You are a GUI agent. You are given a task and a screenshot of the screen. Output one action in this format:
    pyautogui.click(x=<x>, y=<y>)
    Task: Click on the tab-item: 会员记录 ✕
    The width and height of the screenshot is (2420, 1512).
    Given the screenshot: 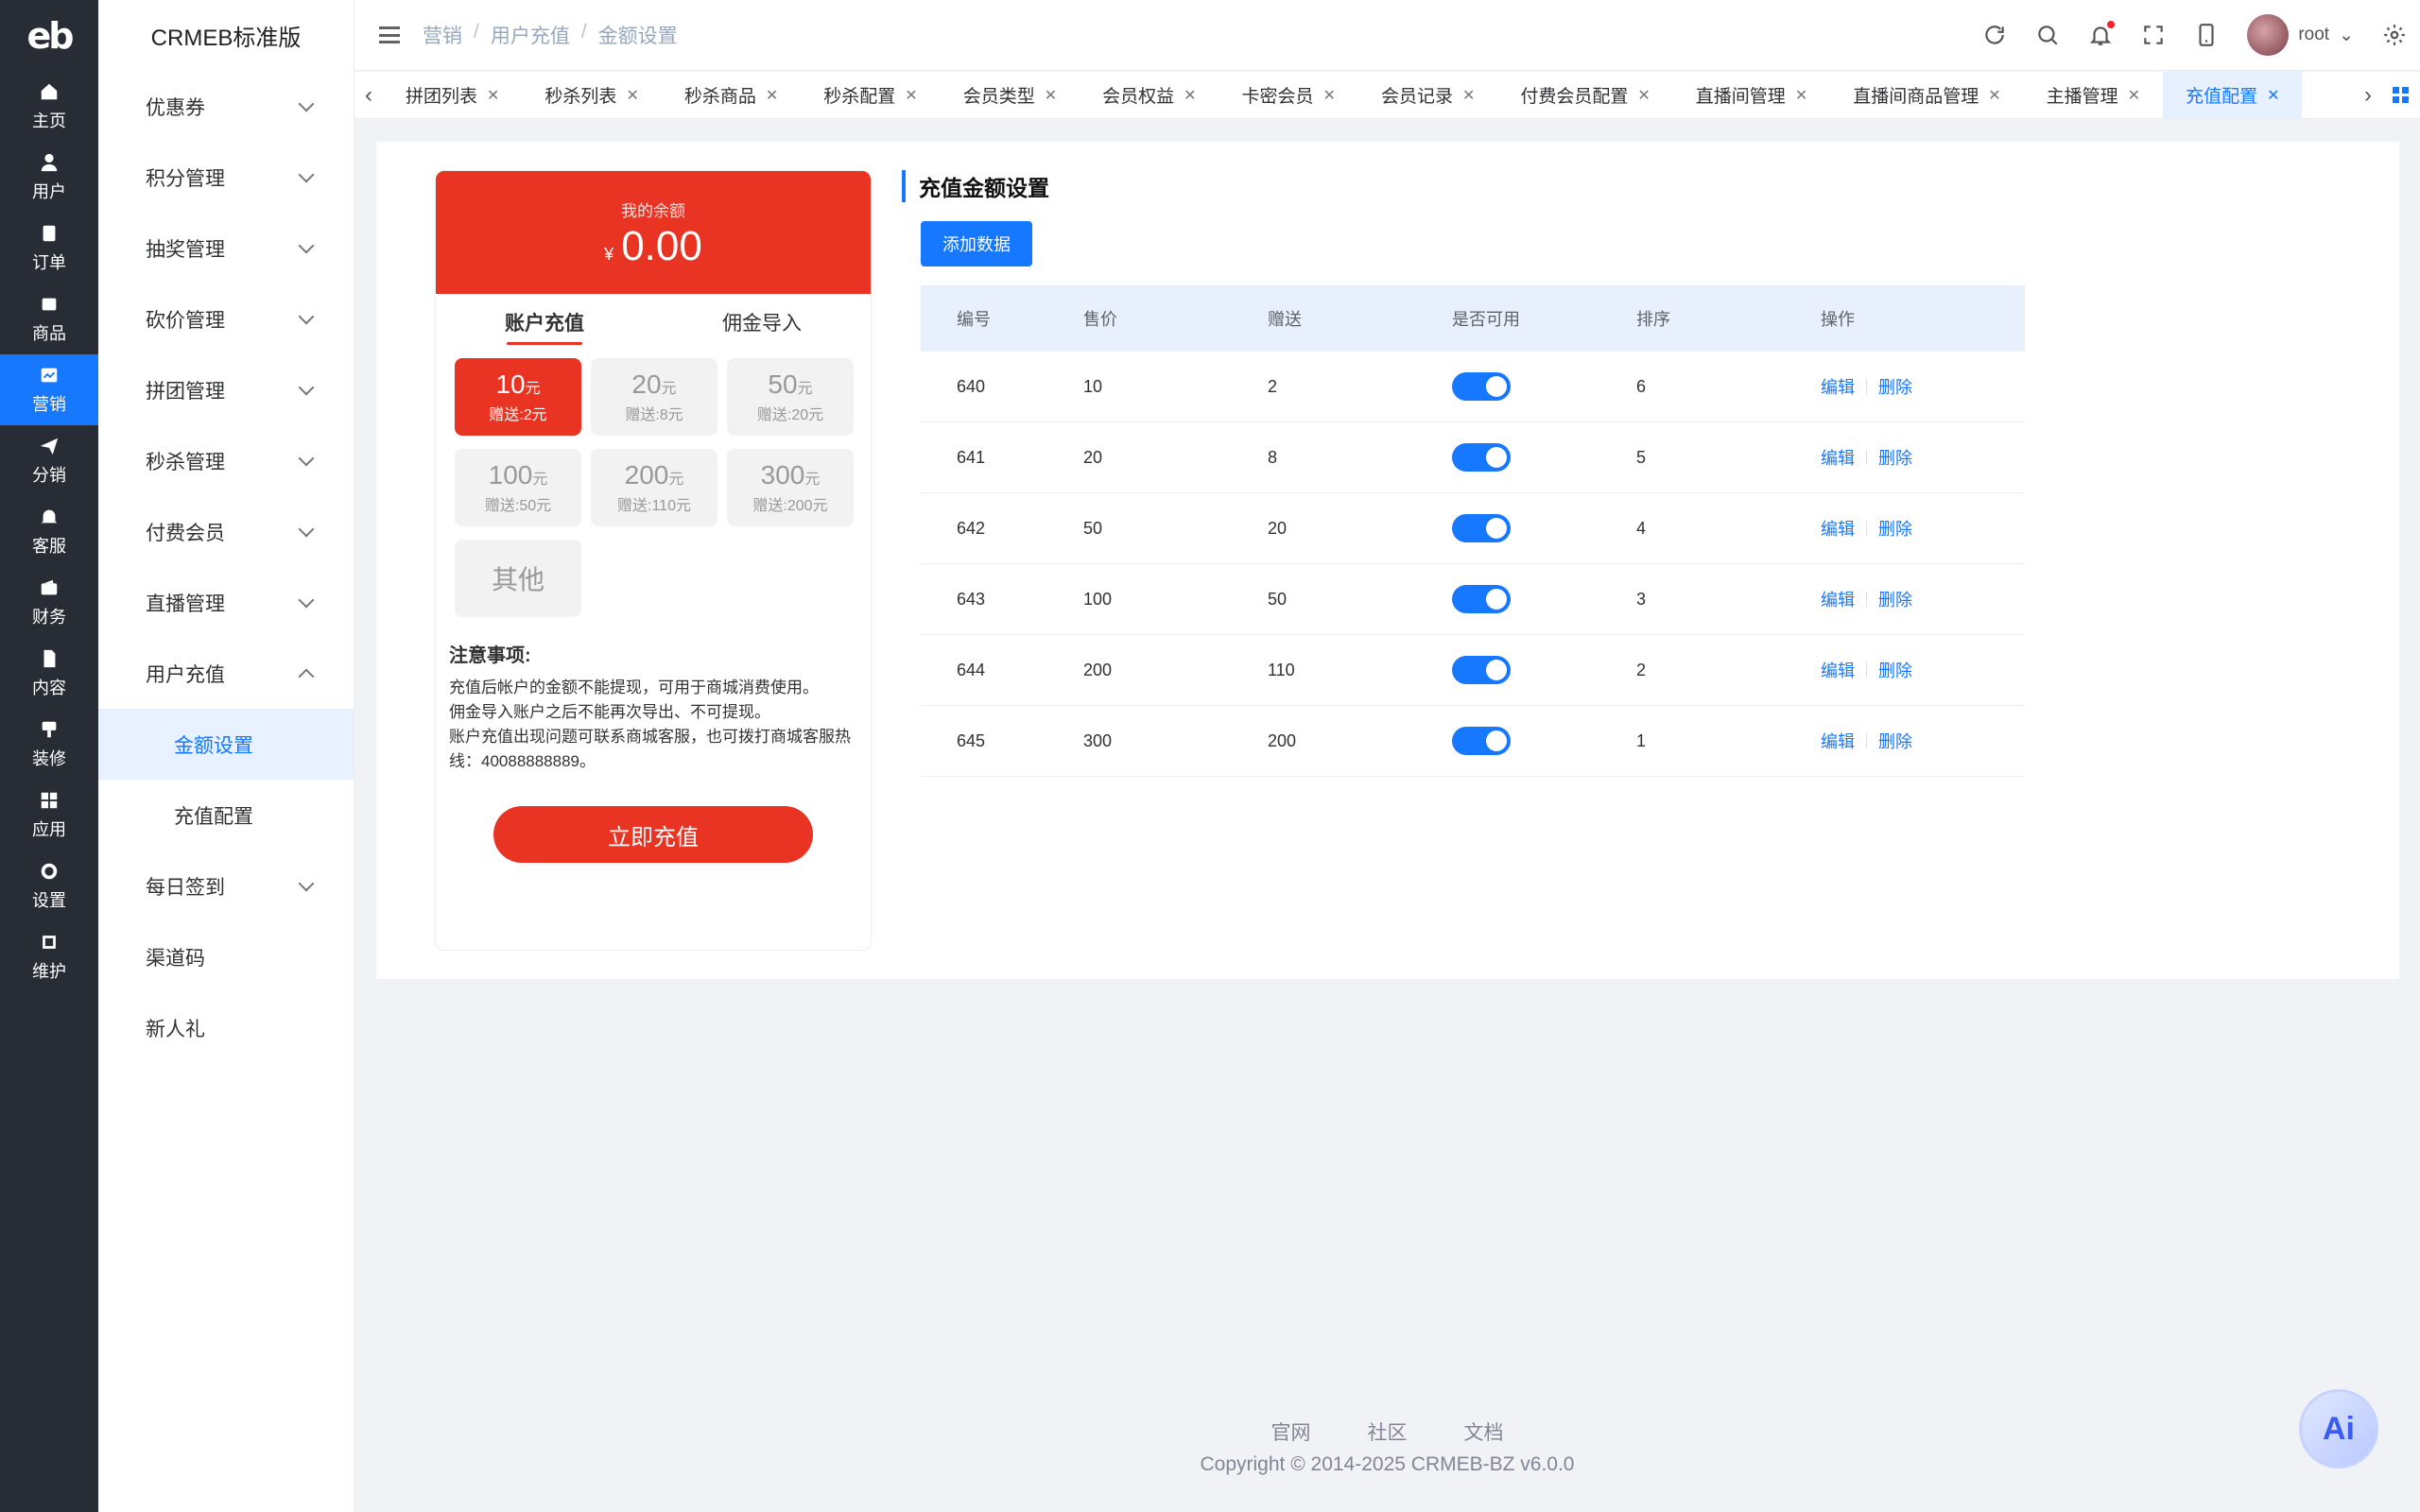 What is the action you would take?
    pyautogui.click(x=1427, y=95)
    